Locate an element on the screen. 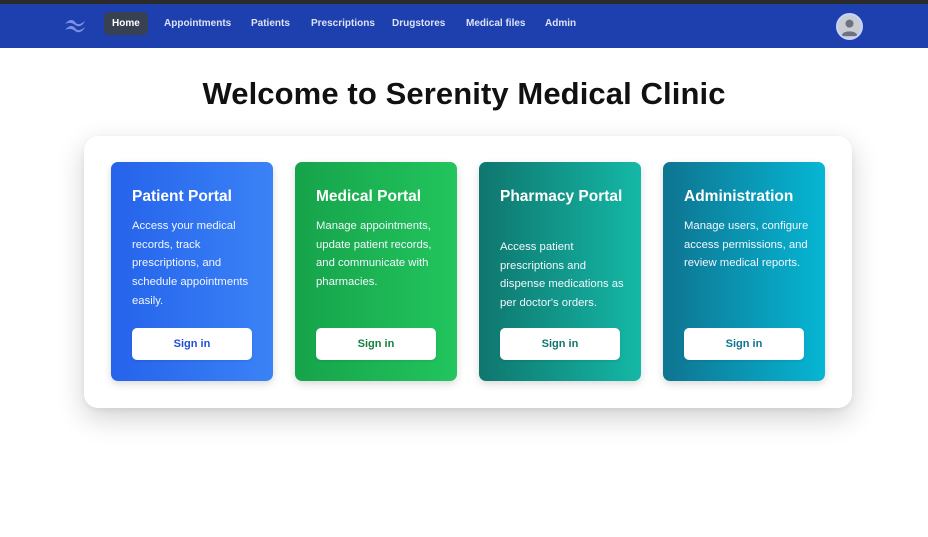 The image size is (928, 537). tailwind-wave-icon is located at coordinates (75, 26).